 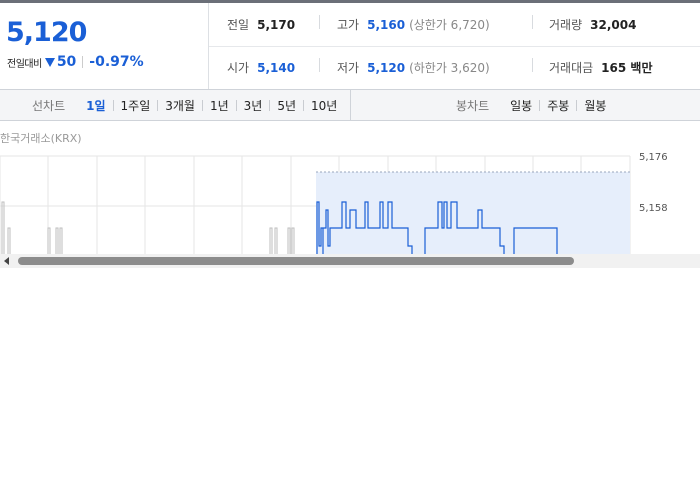 I want to click on tab-1y: 1년, so click(x=219, y=105).